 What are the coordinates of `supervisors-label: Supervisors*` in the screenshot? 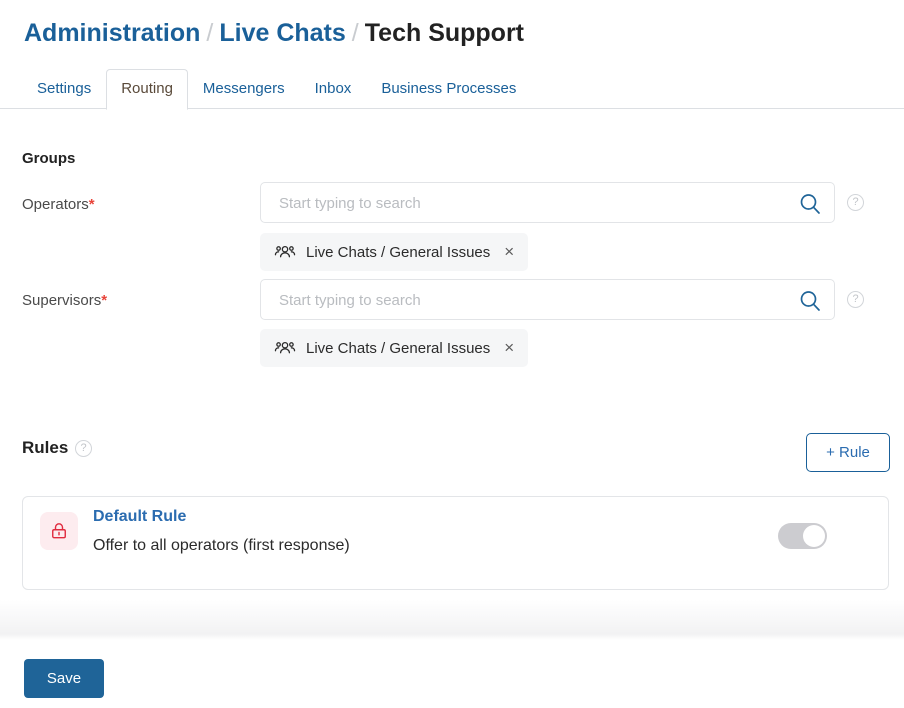 It's located at (64, 300).